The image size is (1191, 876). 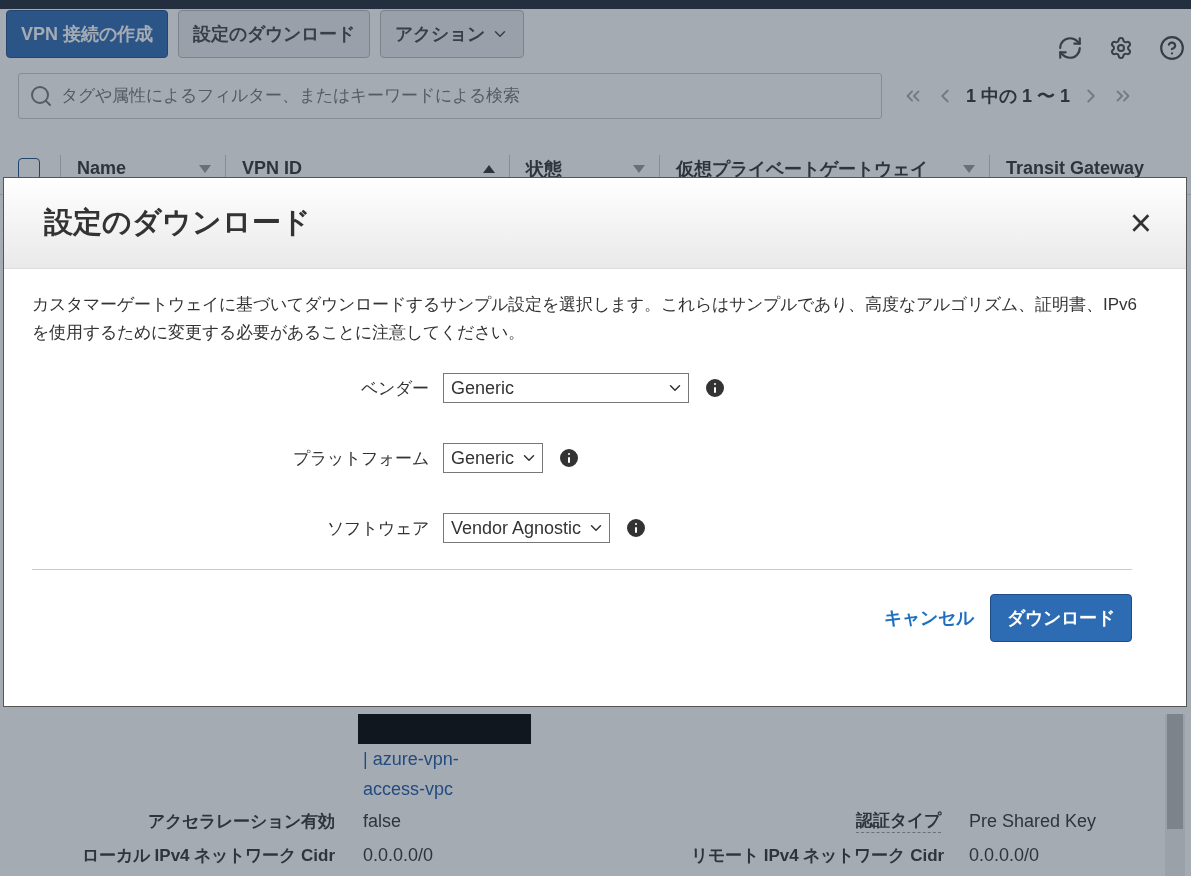 I want to click on column-header: Name, so click(x=102, y=168).